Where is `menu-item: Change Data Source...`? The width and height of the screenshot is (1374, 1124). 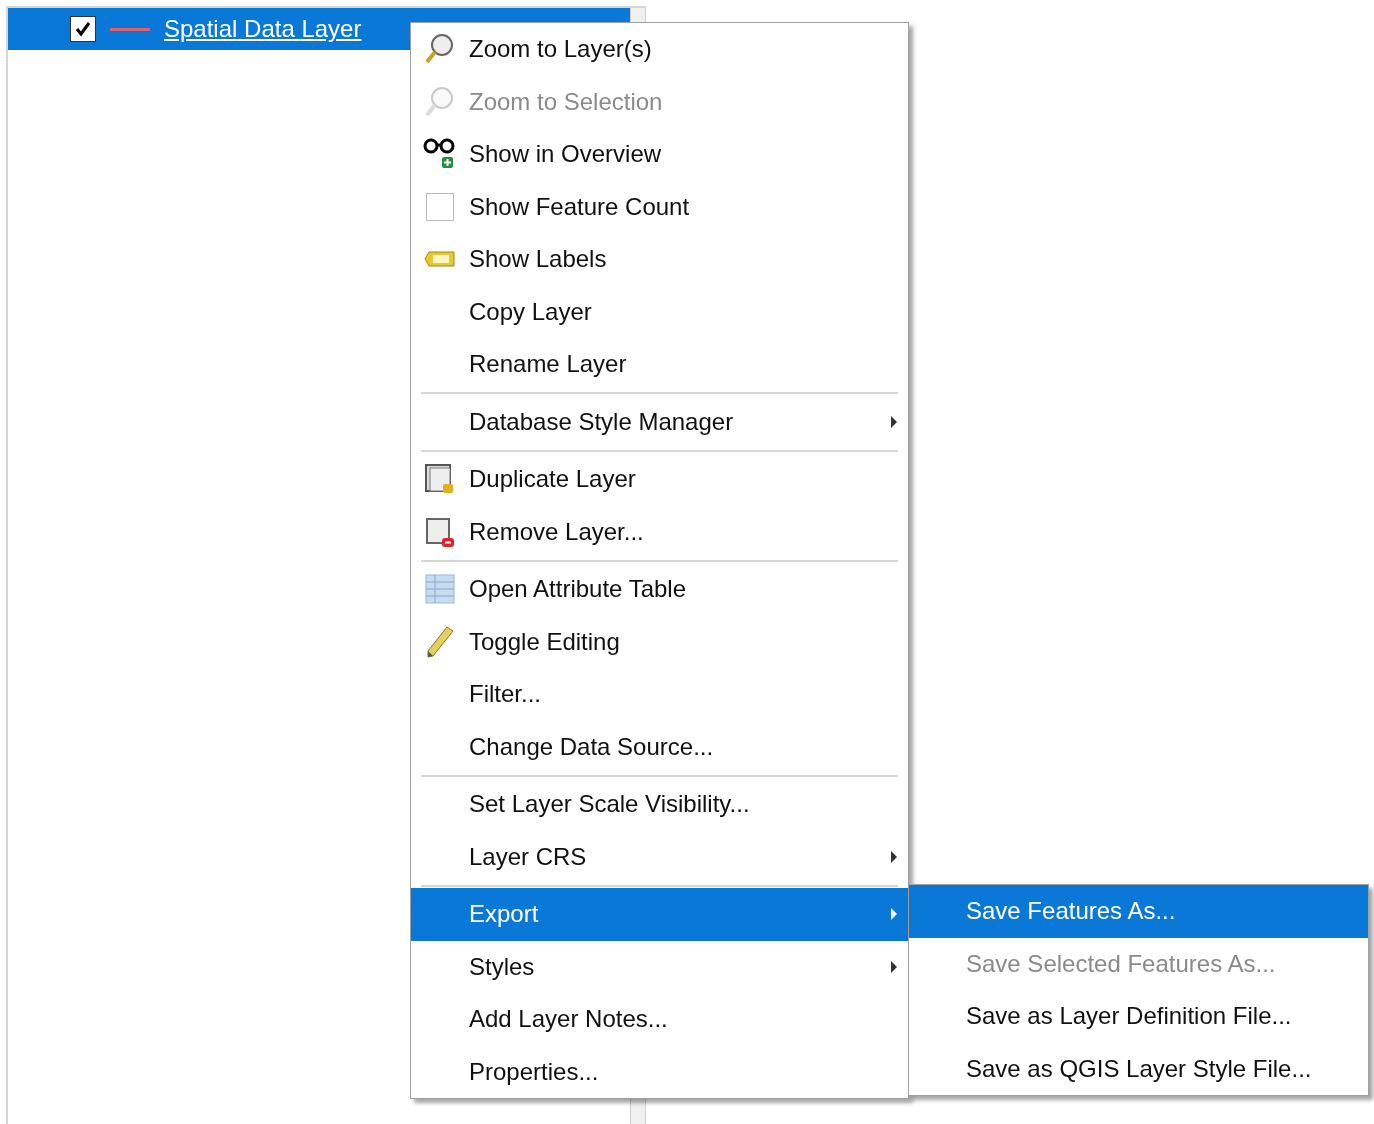
menu-item: Change Data Source... is located at coordinates (659, 746).